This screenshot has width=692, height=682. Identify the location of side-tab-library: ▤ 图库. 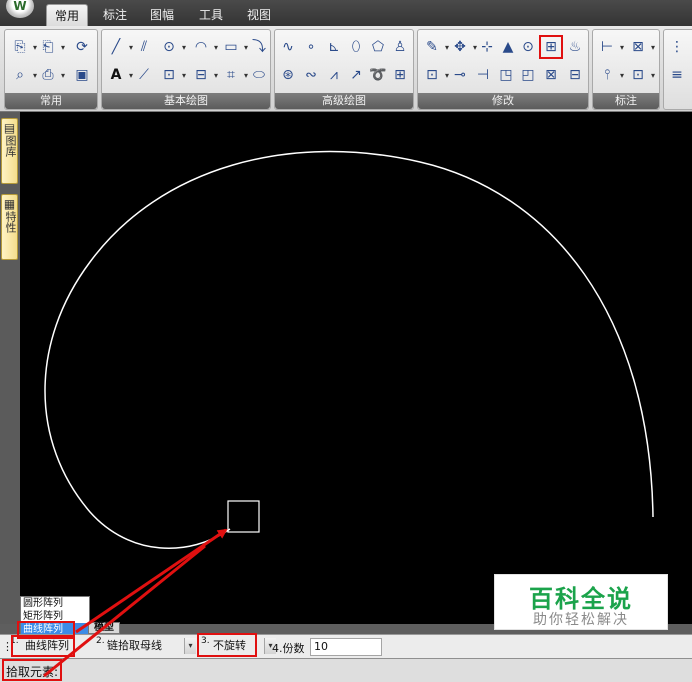
(9, 151).